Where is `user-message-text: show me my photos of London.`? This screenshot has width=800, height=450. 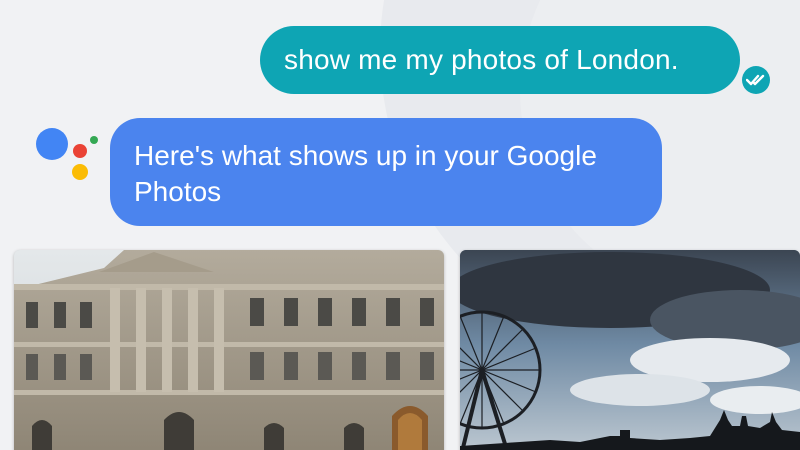 user-message-text: show me my photos of London. is located at coordinates (481, 59).